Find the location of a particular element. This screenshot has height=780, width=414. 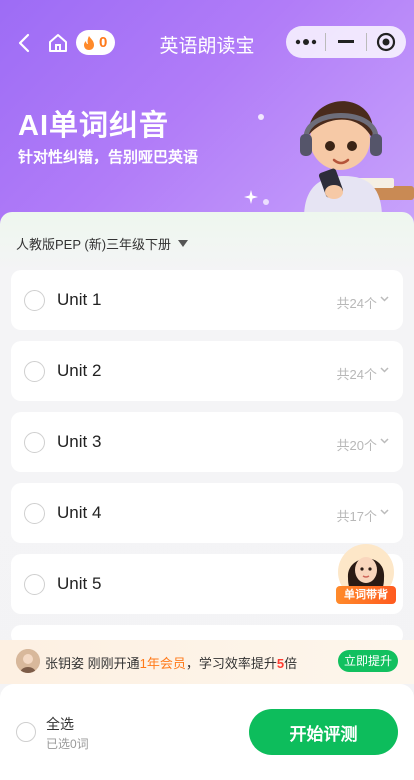

user-avatar-image is located at coordinates (28, 661).